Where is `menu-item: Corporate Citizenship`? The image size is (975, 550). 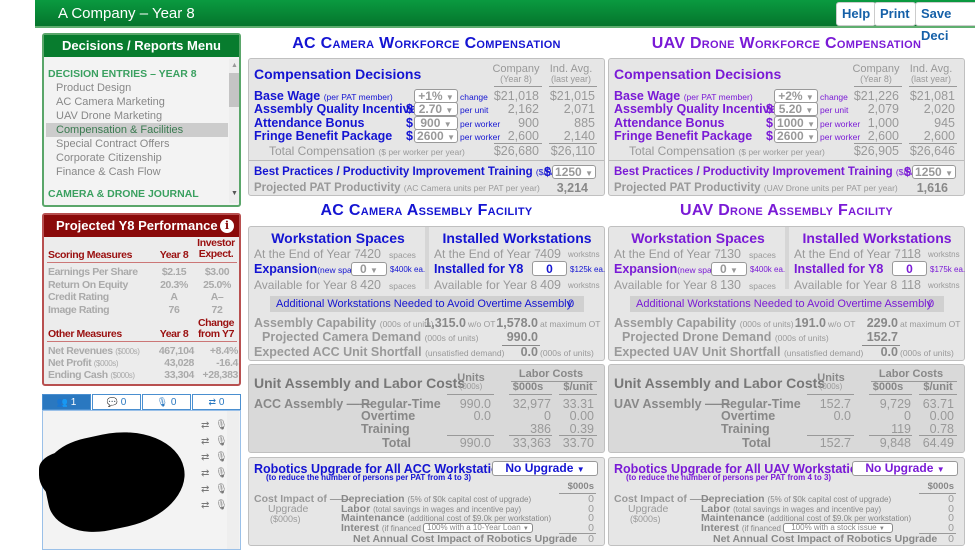 menu-item: Corporate Citizenship is located at coordinates (137, 158).